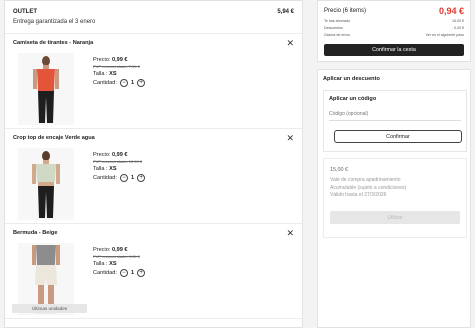 The image size is (475, 328). I want to click on voucher-amount: 15,00 €, so click(339, 170).